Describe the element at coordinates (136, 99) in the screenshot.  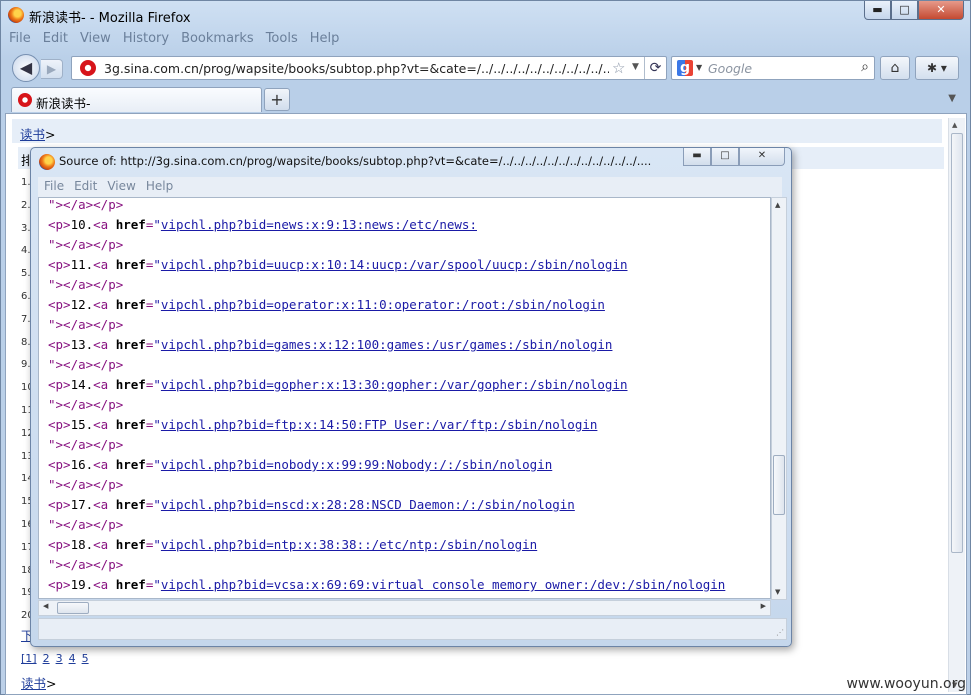
I see `tab-sina-books: 新浪读书-` at that location.